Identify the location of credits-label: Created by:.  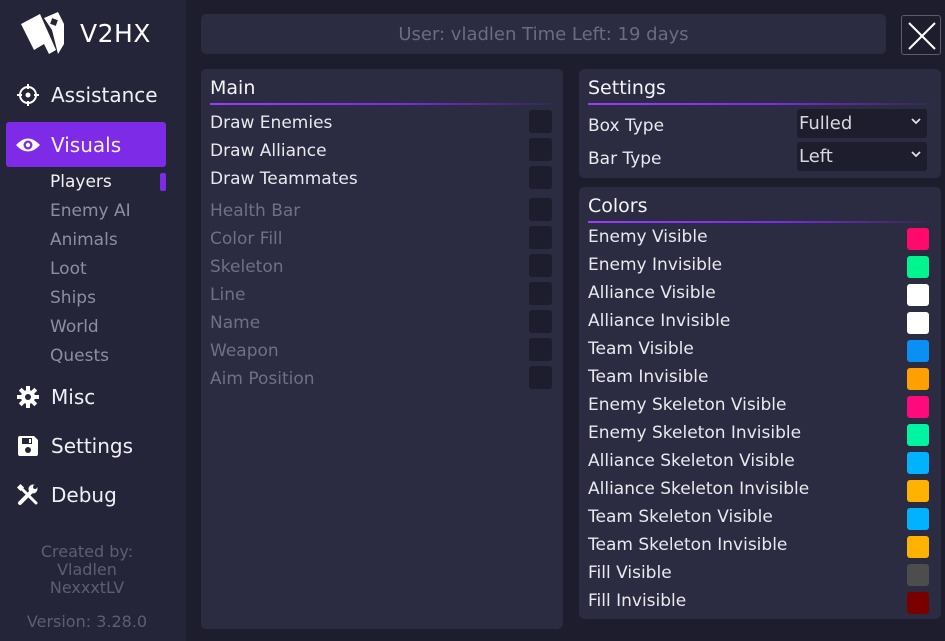
(87, 551).